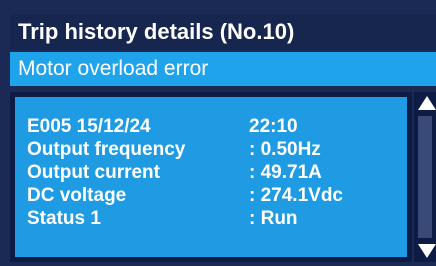 This screenshot has width=436, height=266. I want to click on record-time: 22:10, so click(273, 126).